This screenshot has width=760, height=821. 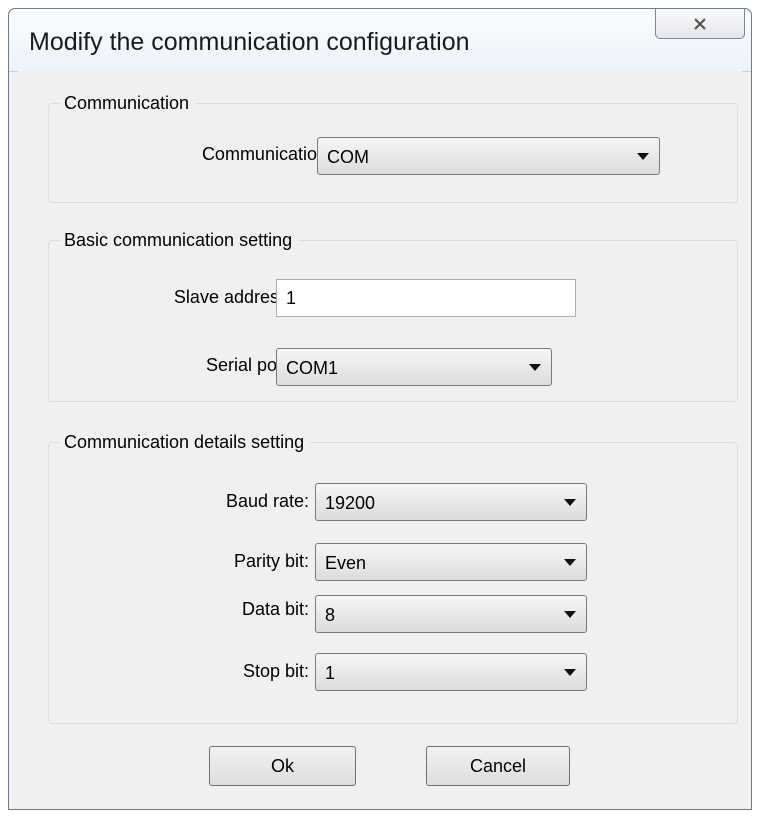 What do you see at coordinates (127, 103) in the screenshot?
I see `communication-group-legend: Communication` at bounding box center [127, 103].